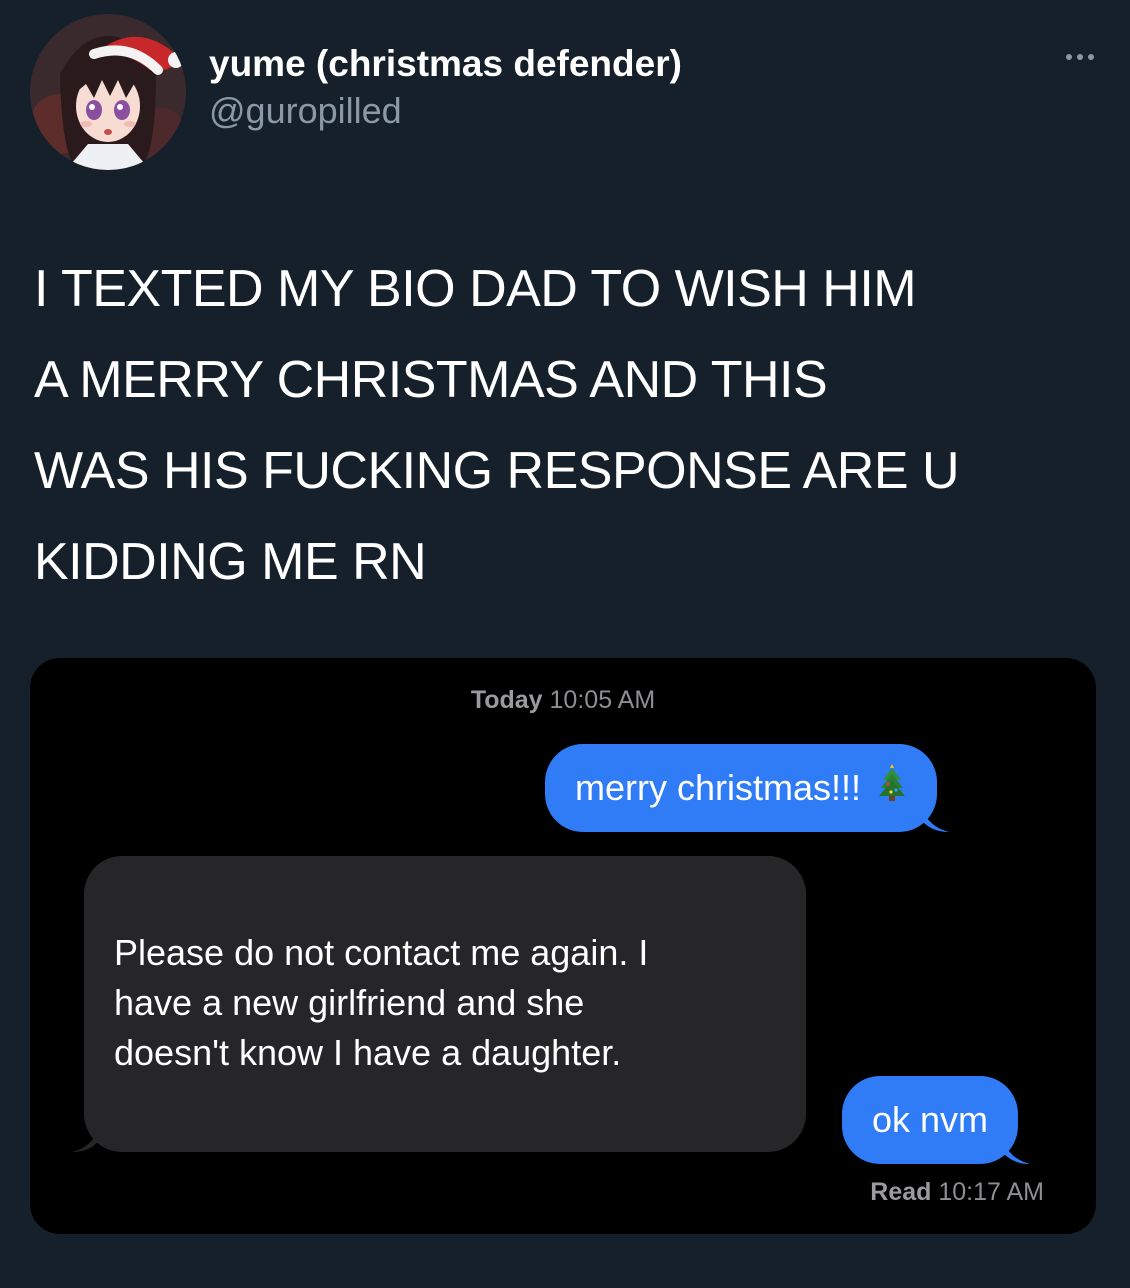  I want to click on more-horizontal-icon, so click(1080, 57).